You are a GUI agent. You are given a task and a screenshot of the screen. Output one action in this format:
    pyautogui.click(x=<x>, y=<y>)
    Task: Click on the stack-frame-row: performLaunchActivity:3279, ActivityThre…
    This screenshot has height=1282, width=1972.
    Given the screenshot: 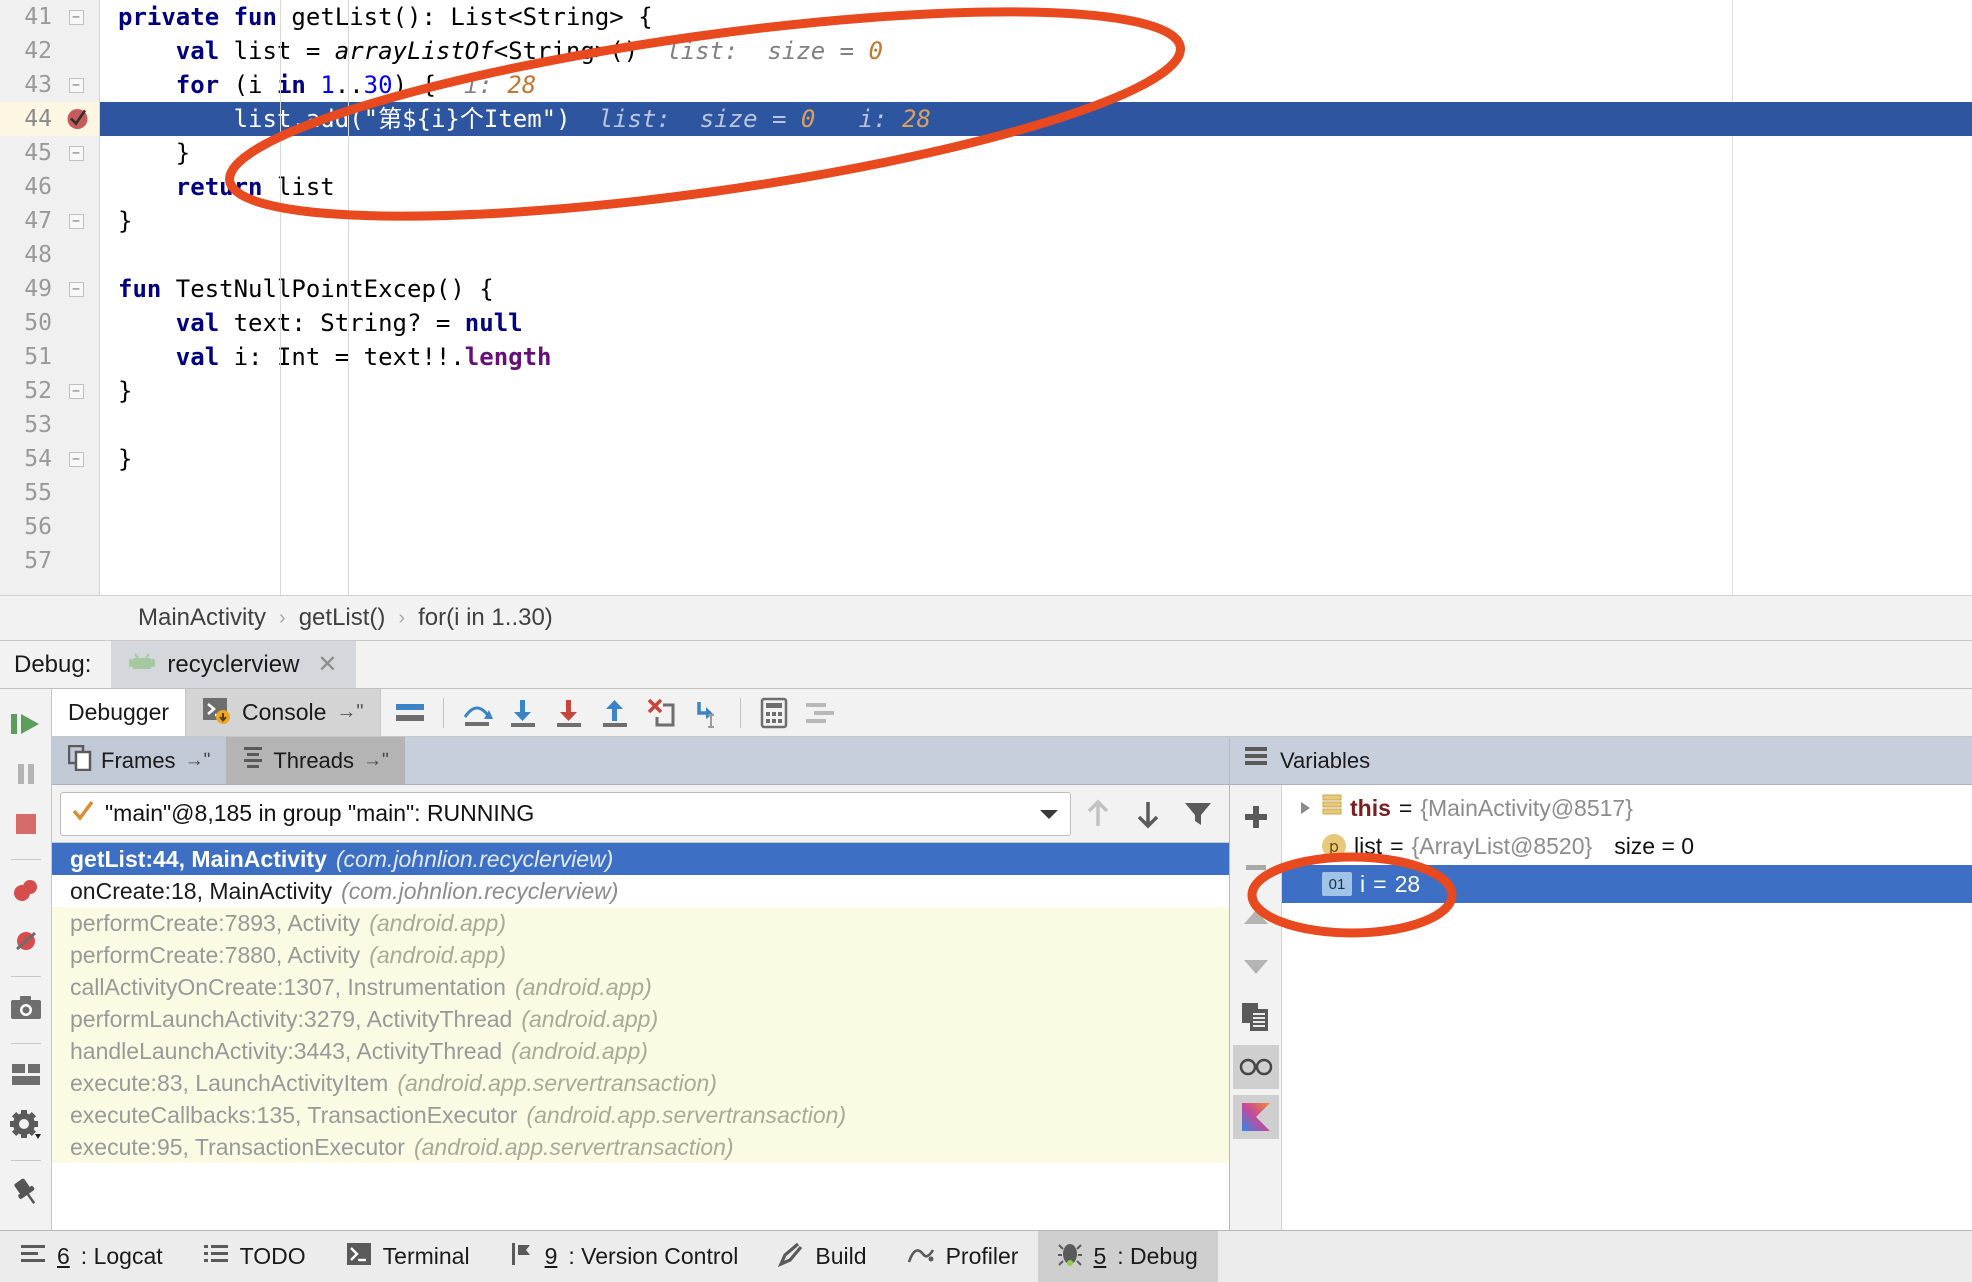 What is the action you would take?
    pyautogui.click(x=640, y=1019)
    